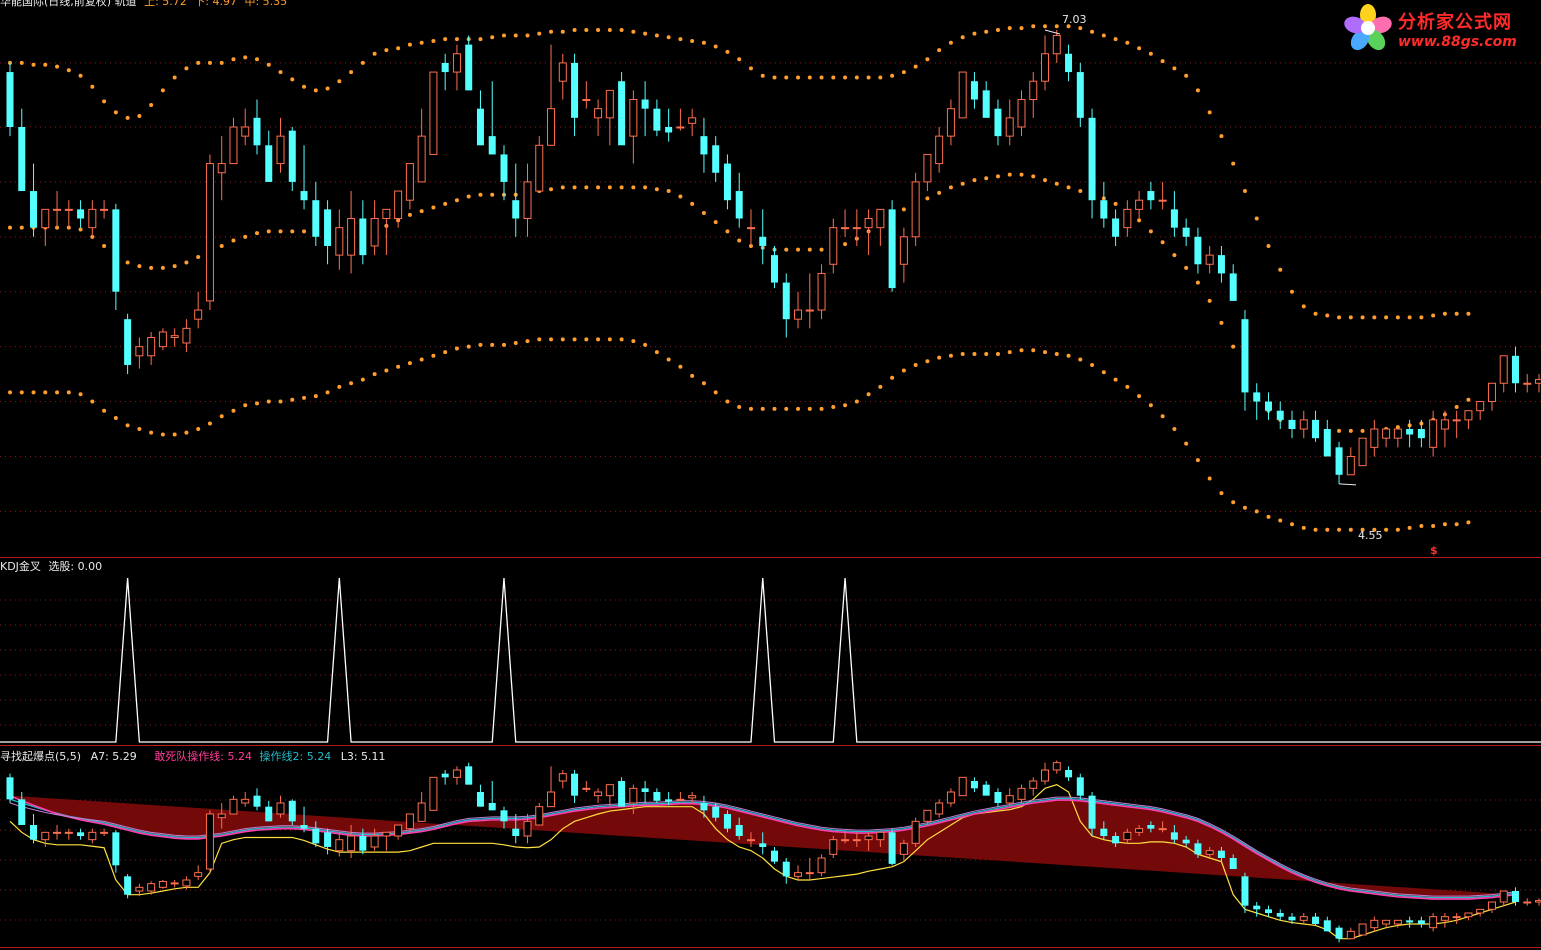  What do you see at coordinates (1370, 535) in the screenshot?
I see `low-price-label: 4.55` at bounding box center [1370, 535].